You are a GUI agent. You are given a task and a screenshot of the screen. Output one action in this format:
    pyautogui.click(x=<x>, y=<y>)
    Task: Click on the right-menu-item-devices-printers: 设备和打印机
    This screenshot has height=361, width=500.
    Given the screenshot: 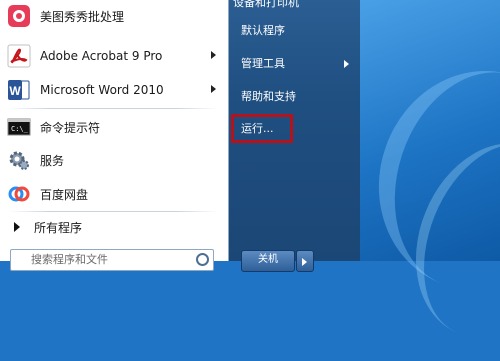 What is the action you would take?
    pyautogui.click(x=266, y=5)
    